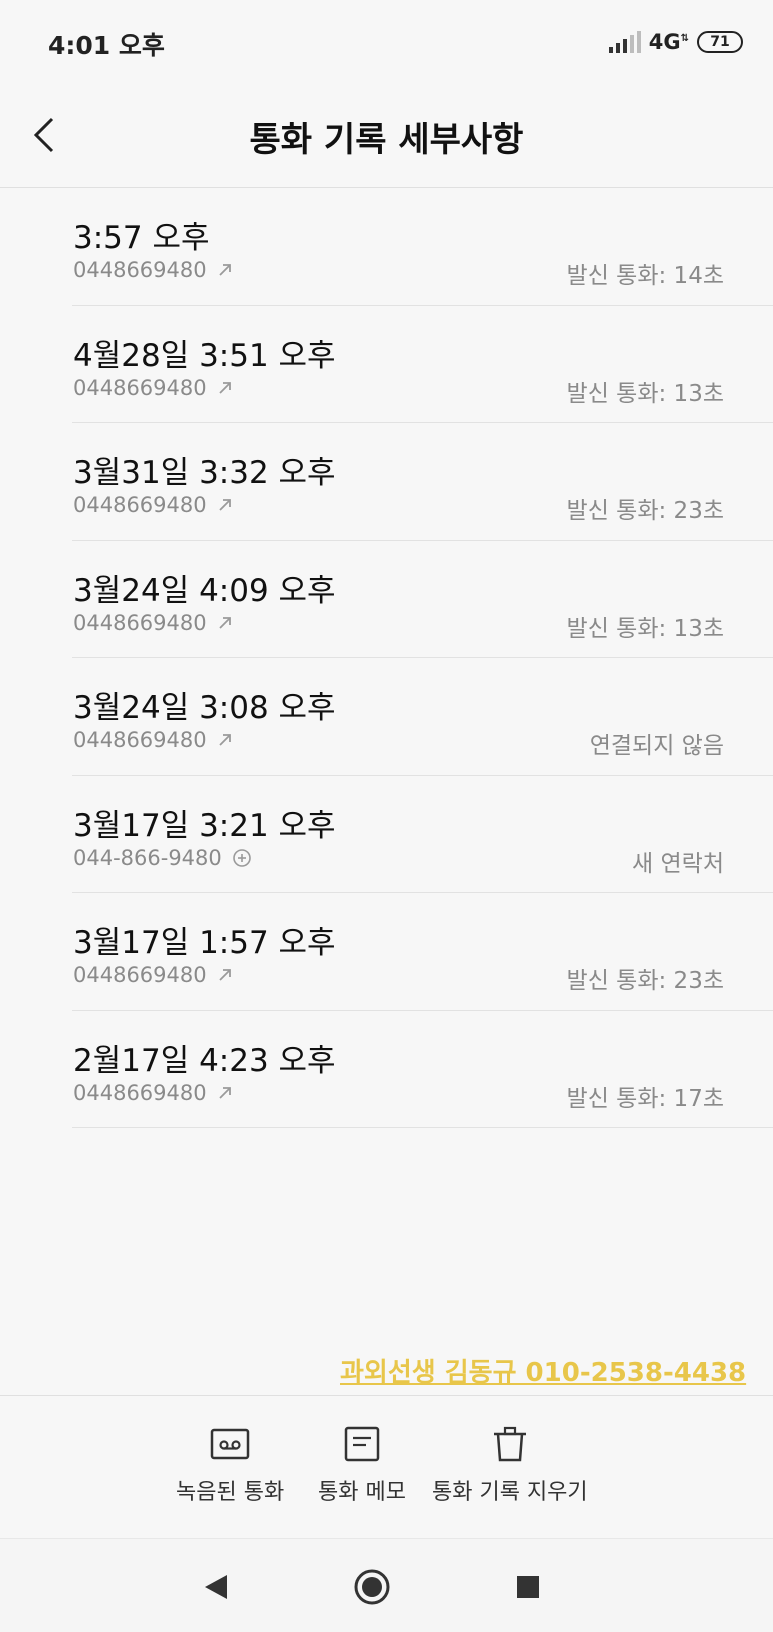  I want to click on call-log-row: 3:57 오후 0448669480 발신 통화: 14초, so click(422, 247).